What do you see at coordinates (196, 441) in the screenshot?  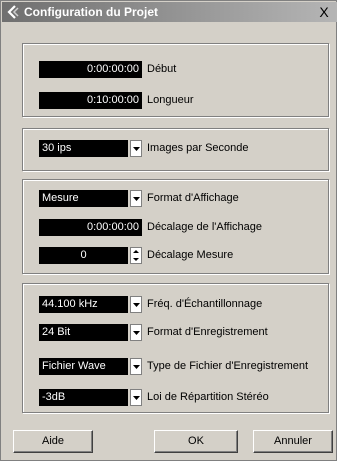 I see `ok-button: OK` at bounding box center [196, 441].